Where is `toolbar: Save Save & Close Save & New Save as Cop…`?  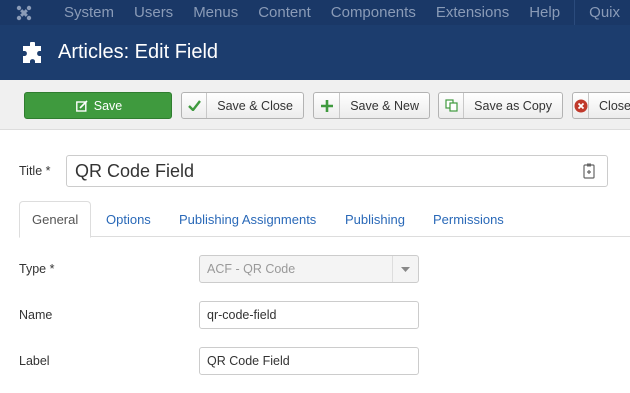 toolbar: Save Save & Close Save & New Save as Cop… is located at coordinates (315, 105).